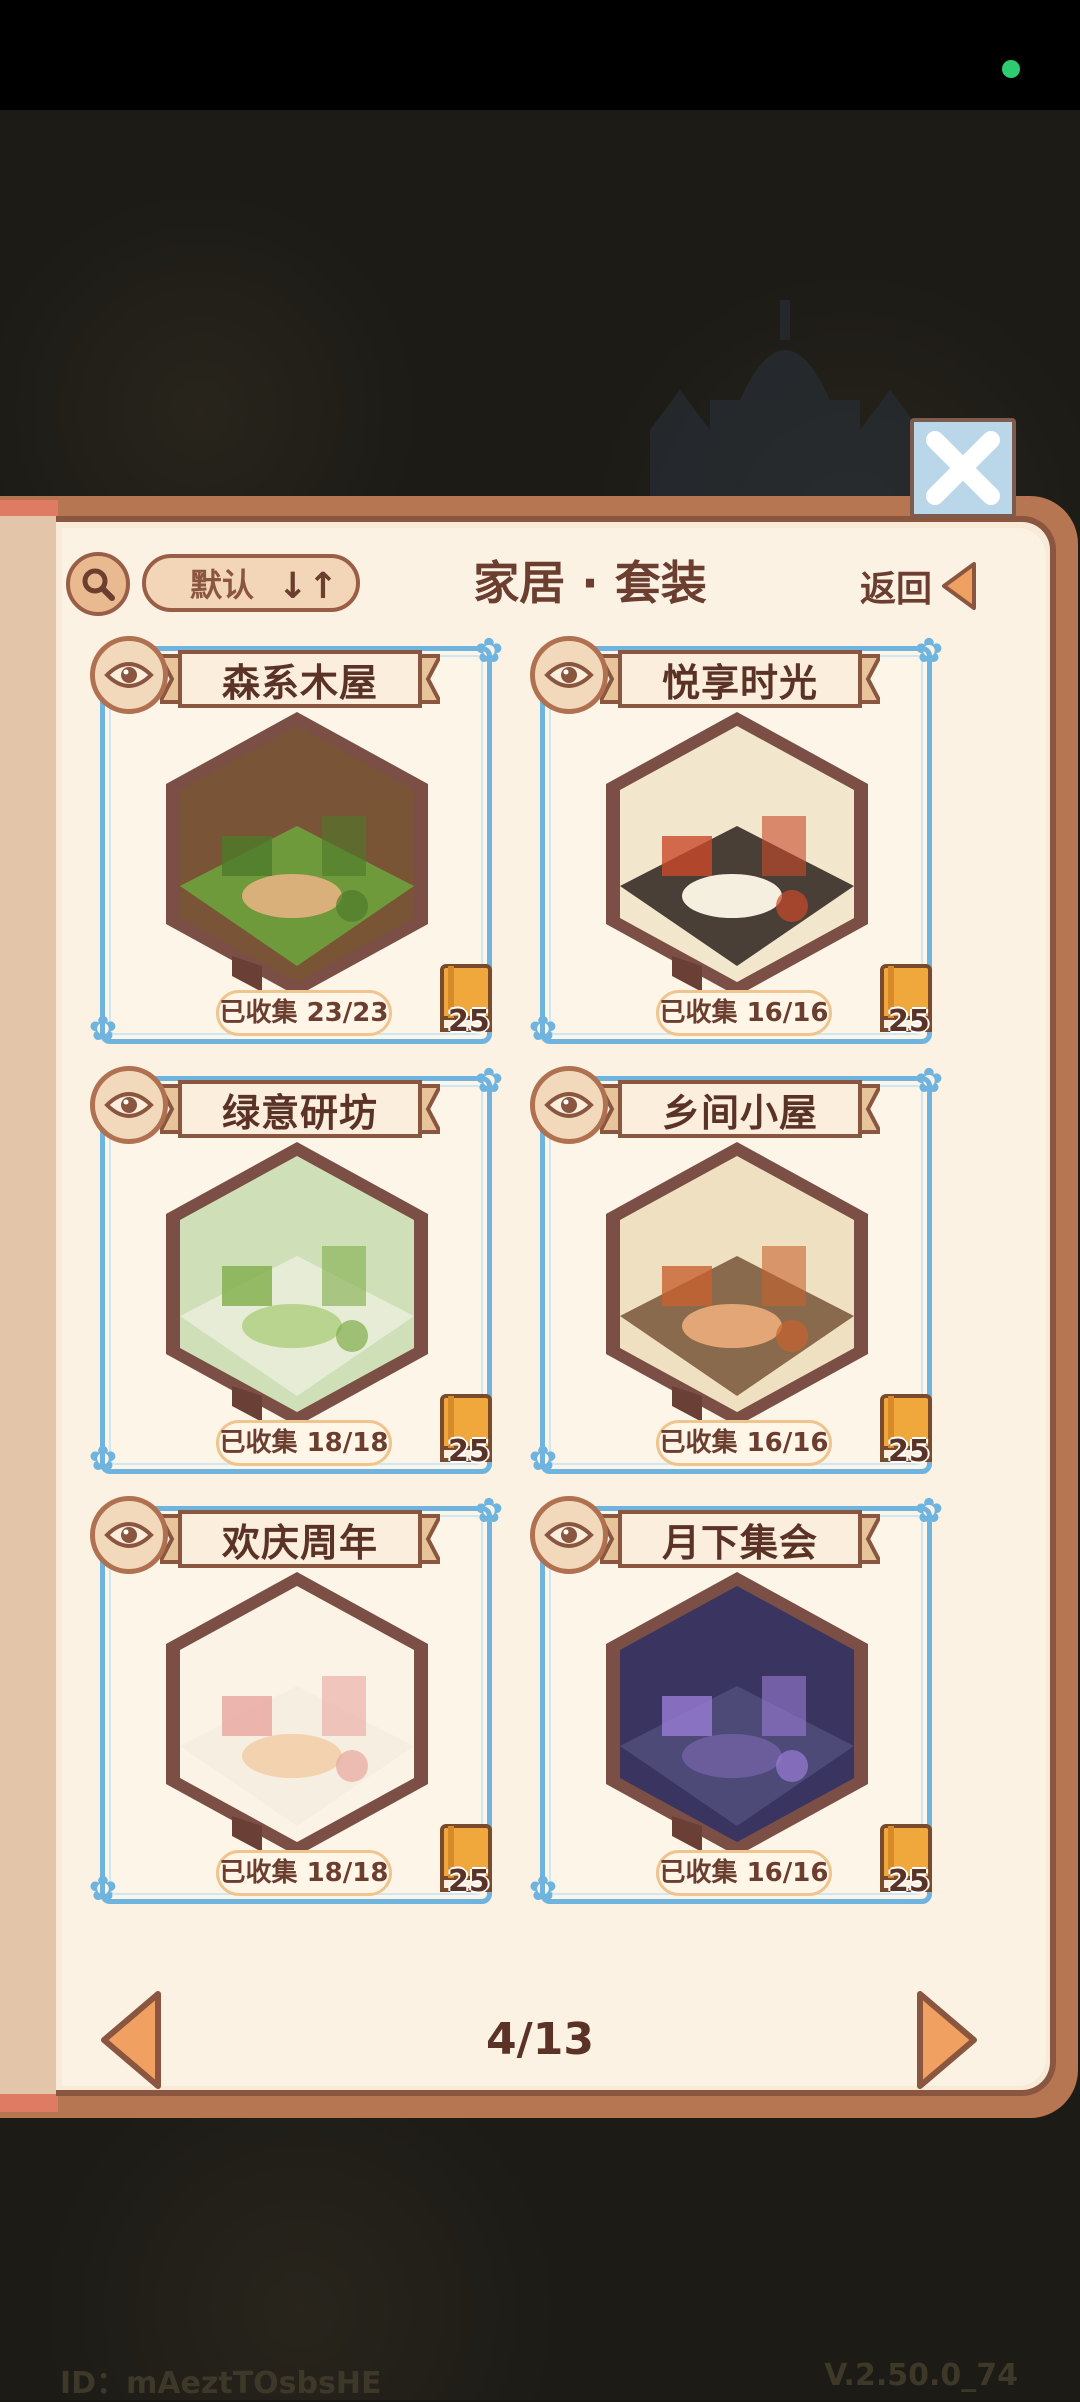 Image resolution: width=1080 pixels, height=2402 pixels. I want to click on banner-body: 欢庆周年, so click(300, 1539).